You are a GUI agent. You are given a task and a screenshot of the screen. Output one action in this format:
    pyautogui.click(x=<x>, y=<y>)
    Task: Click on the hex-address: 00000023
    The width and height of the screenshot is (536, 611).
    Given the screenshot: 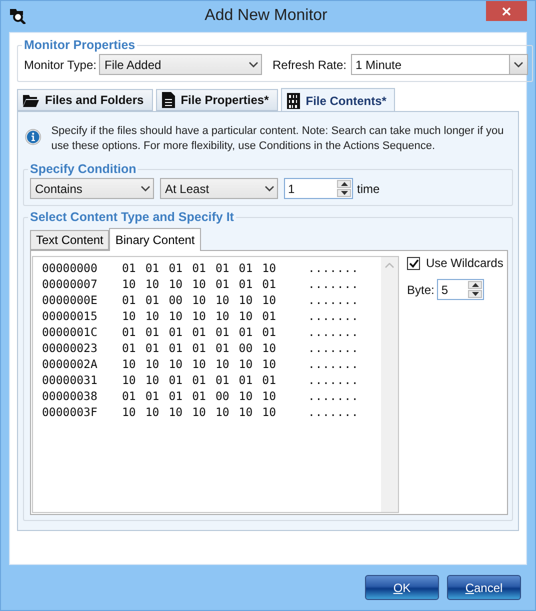 What is the action you would take?
    pyautogui.click(x=70, y=348)
    